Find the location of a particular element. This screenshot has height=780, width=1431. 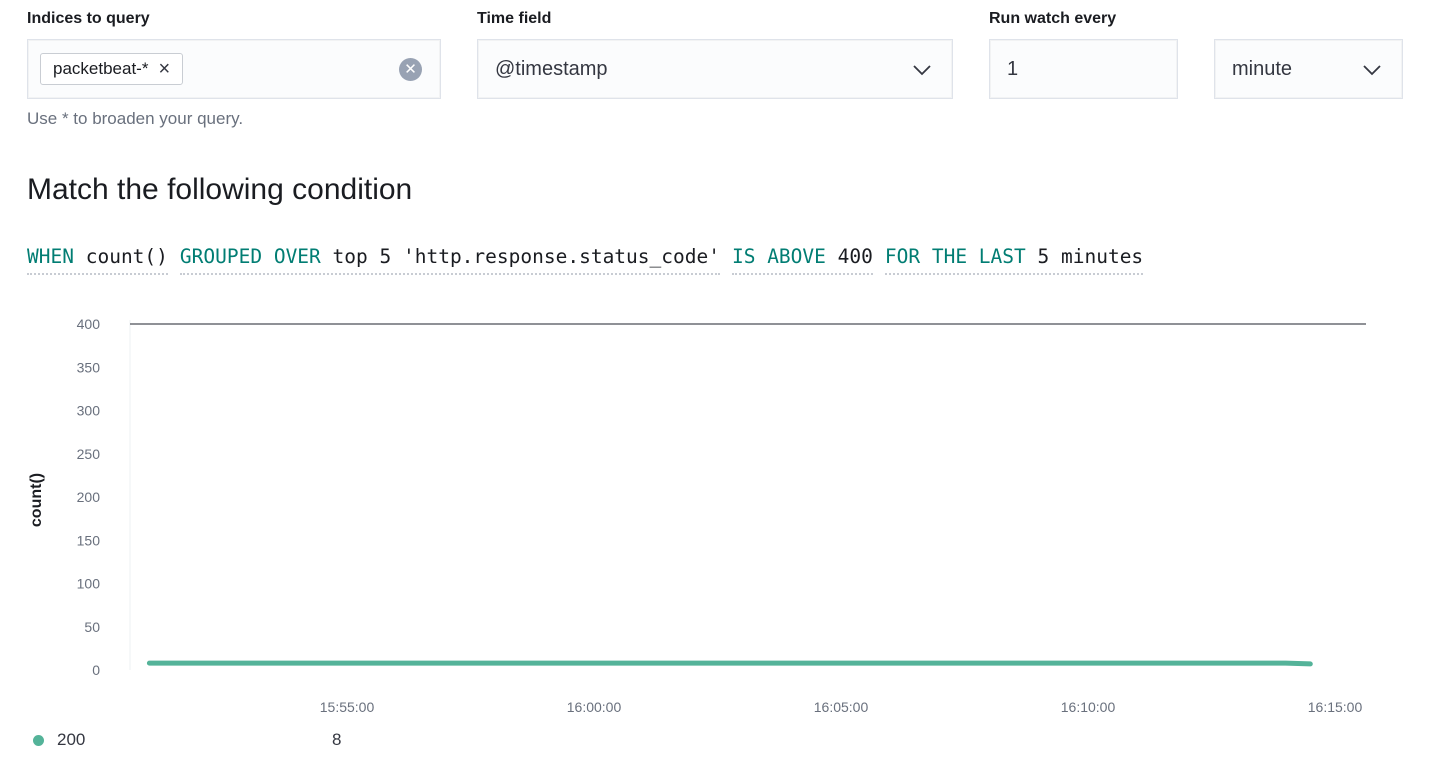

threshold-expression: IS ABOVE 400 is located at coordinates (802, 260).